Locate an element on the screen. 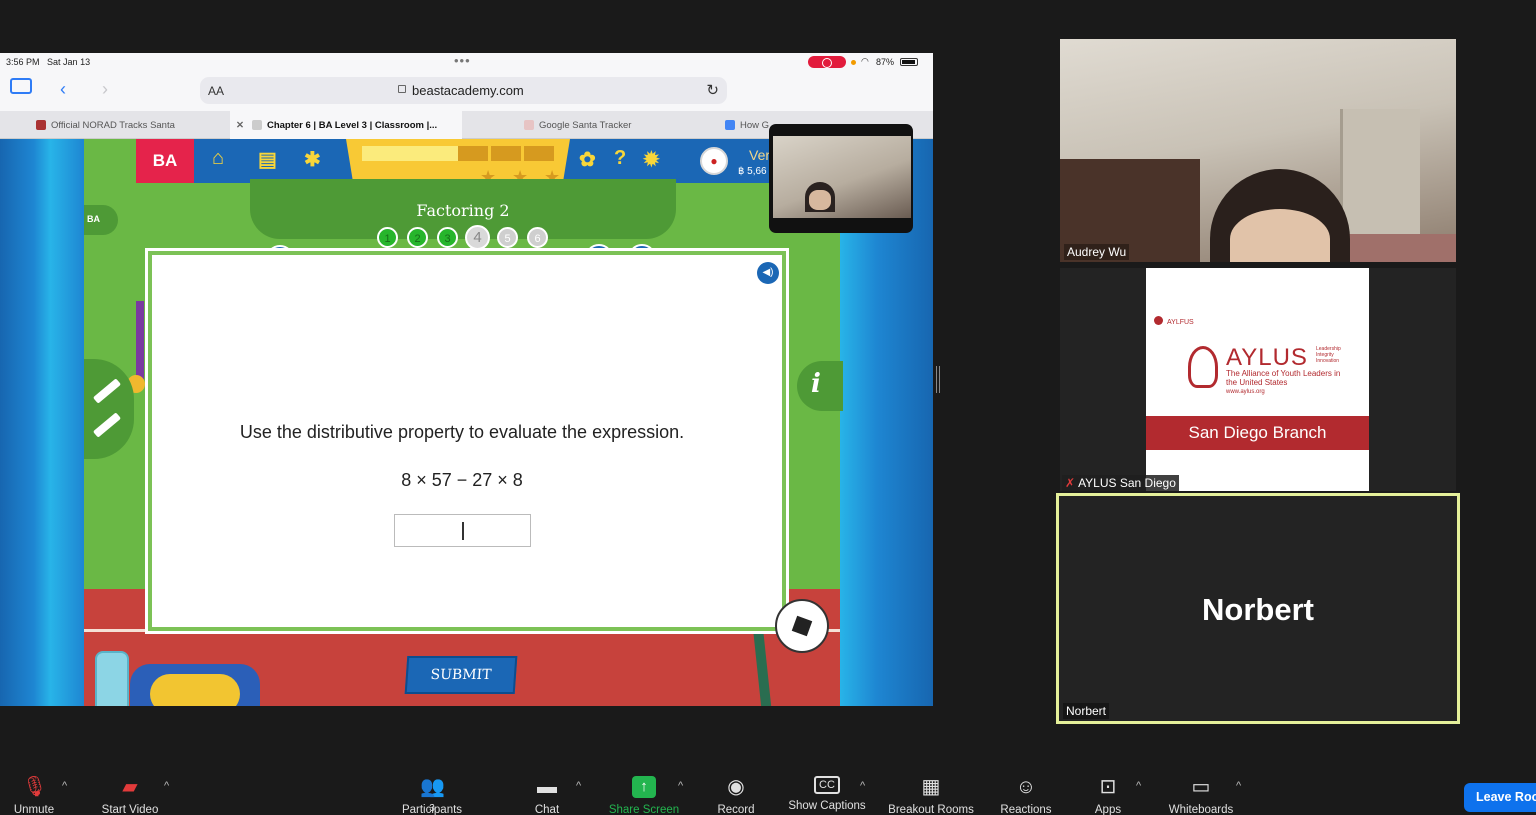  back-icon: ‹ is located at coordinates (63, 89).